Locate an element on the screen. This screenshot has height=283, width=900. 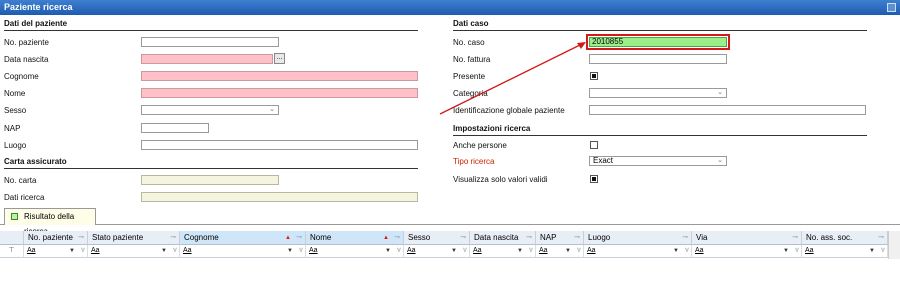
column-header-label: Cognome is located at coordinates (201, 237).